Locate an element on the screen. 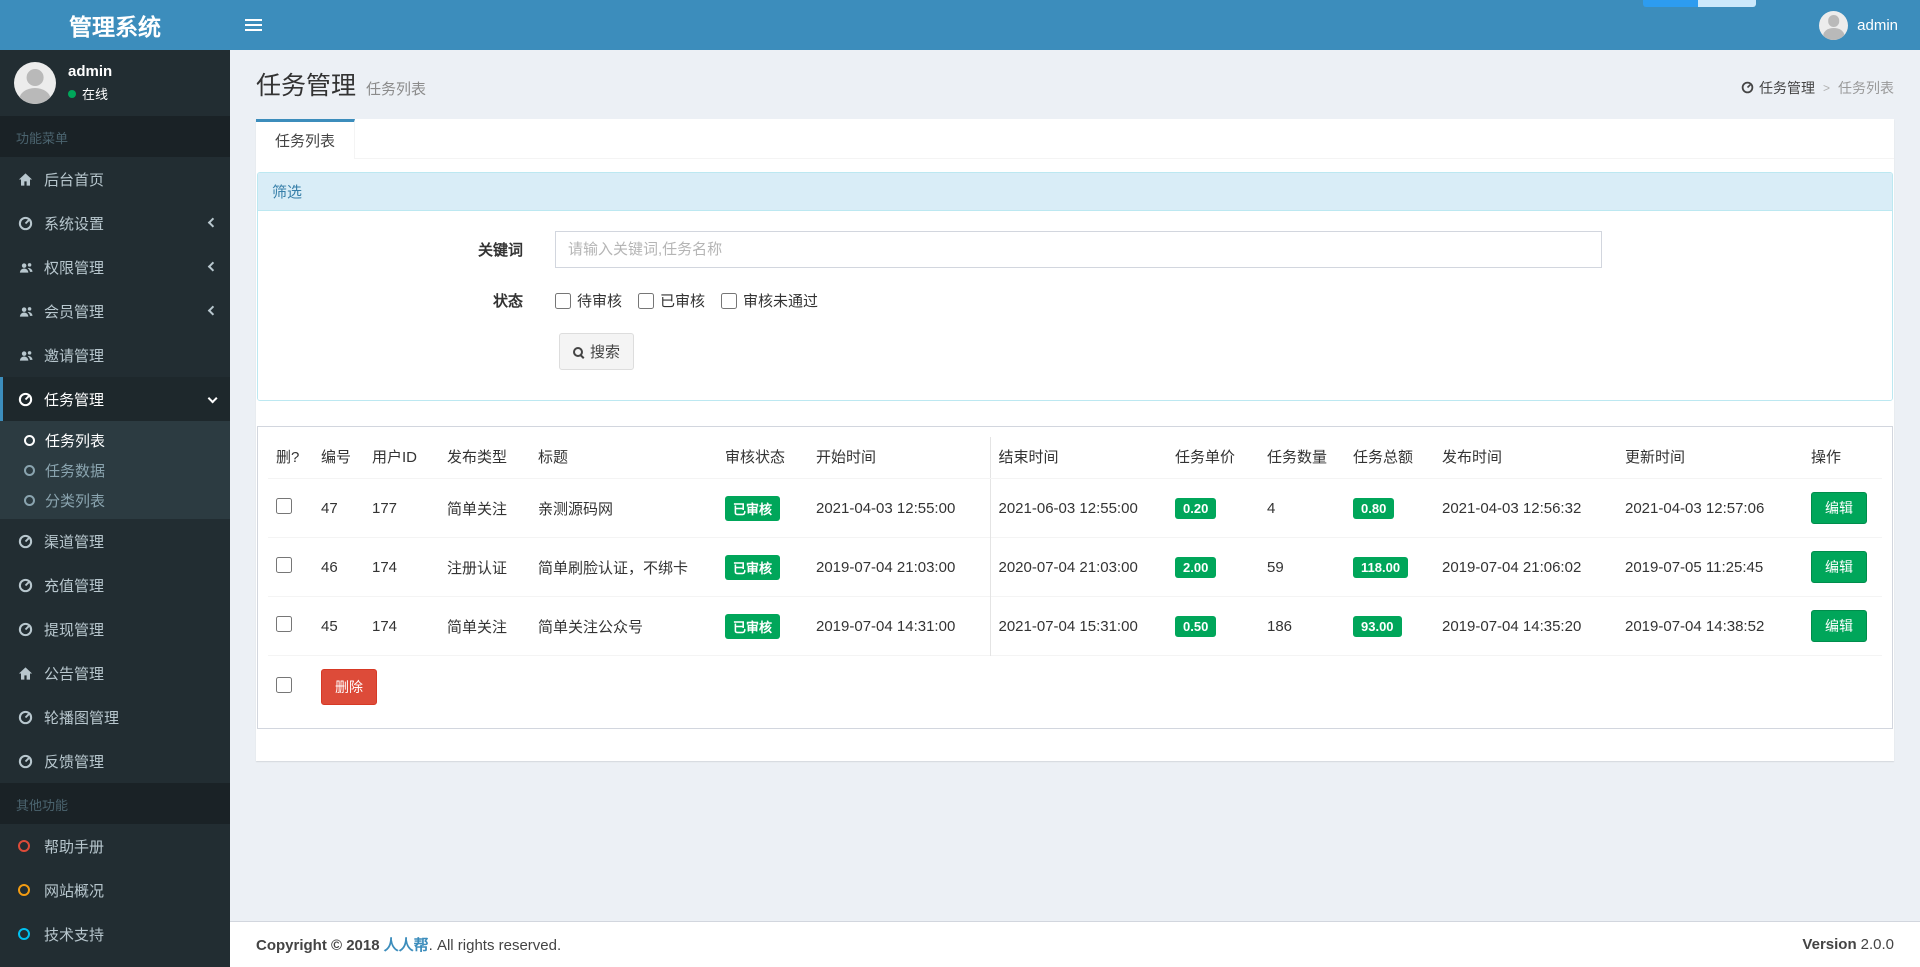  sidebar-item-recharge: 充值管理 is located at coordinates (115, 585).